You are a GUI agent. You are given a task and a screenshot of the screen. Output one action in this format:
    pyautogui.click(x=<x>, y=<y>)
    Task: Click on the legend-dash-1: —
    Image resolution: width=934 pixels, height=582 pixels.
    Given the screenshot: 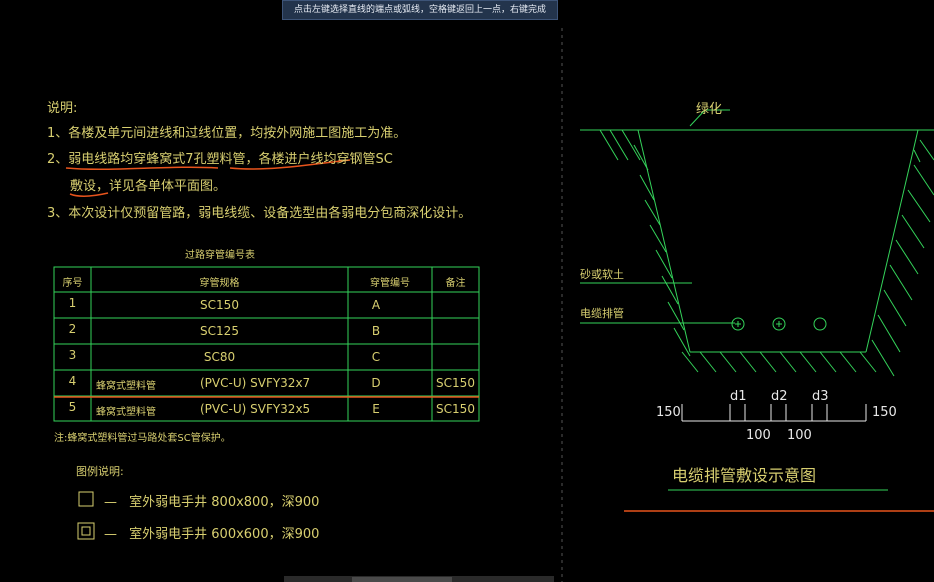 What is the action you would take?
    pyautogui.click(x=110, y=502)
    